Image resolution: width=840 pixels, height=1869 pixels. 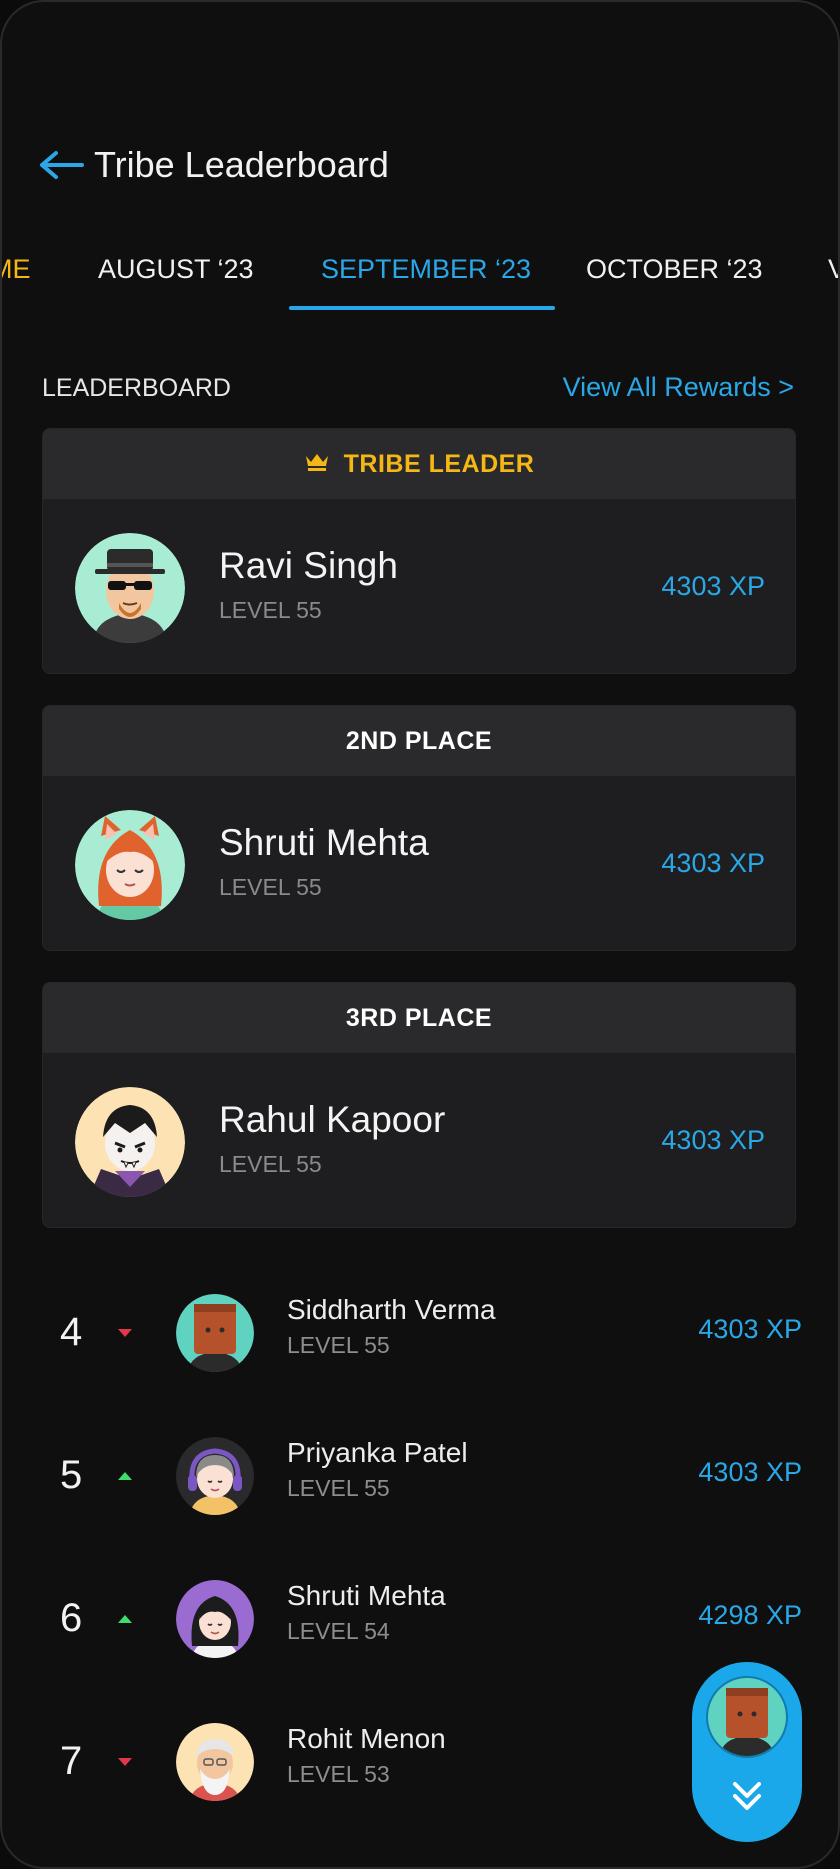 What do you see at coordinates (747, 1798) in the screenshot?
I see `double-chevron-down-icon` at bounding box center [747, 1798].